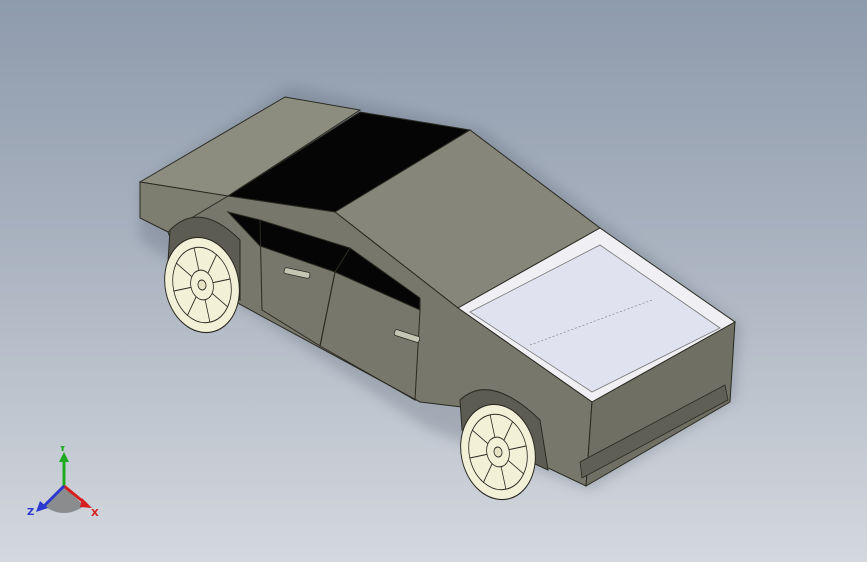  Describe the element at coordinates (30, 512) in the screenshot. I see `z-axis-label: Z` at that location.